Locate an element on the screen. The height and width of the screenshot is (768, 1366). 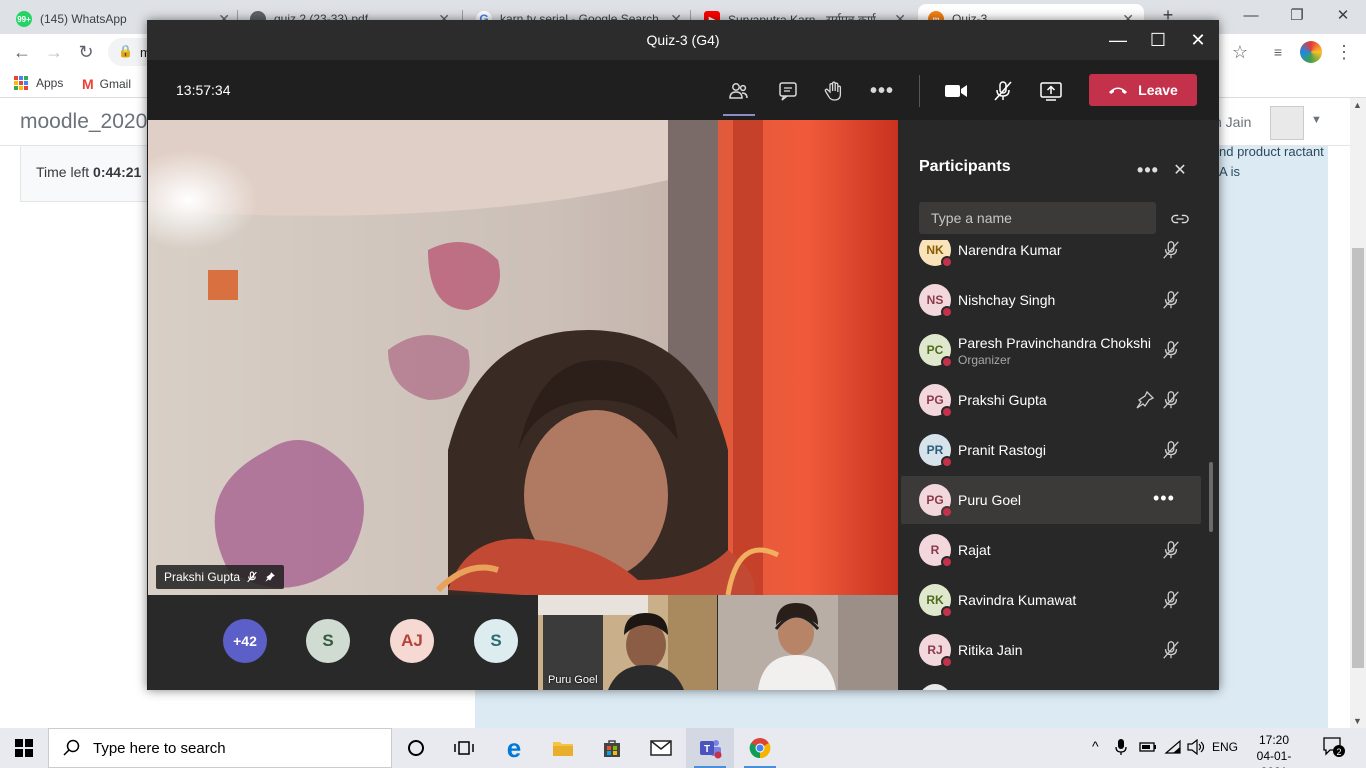
volume-icon is located at coordinates (1196, 748).